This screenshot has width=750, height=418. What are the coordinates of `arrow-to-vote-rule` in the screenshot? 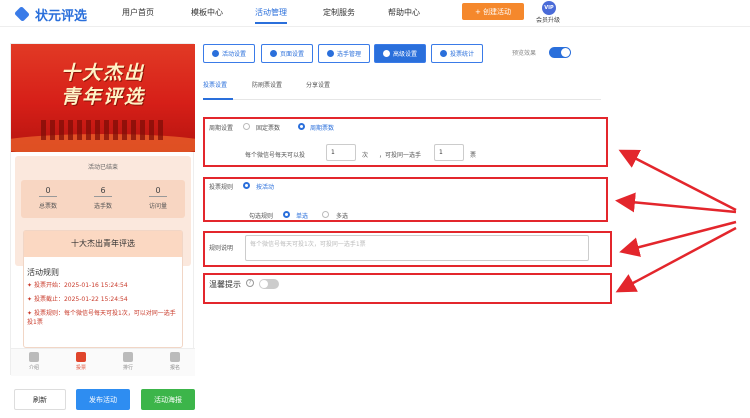 It's located at (676, 203).